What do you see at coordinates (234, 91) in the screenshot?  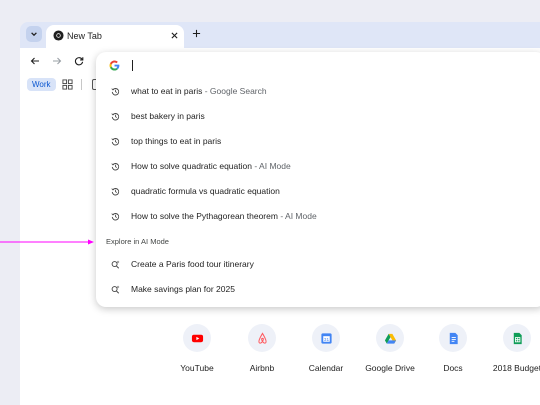 I see `suggestion-suffix: - Google Search` at bounding box center [234, 91].